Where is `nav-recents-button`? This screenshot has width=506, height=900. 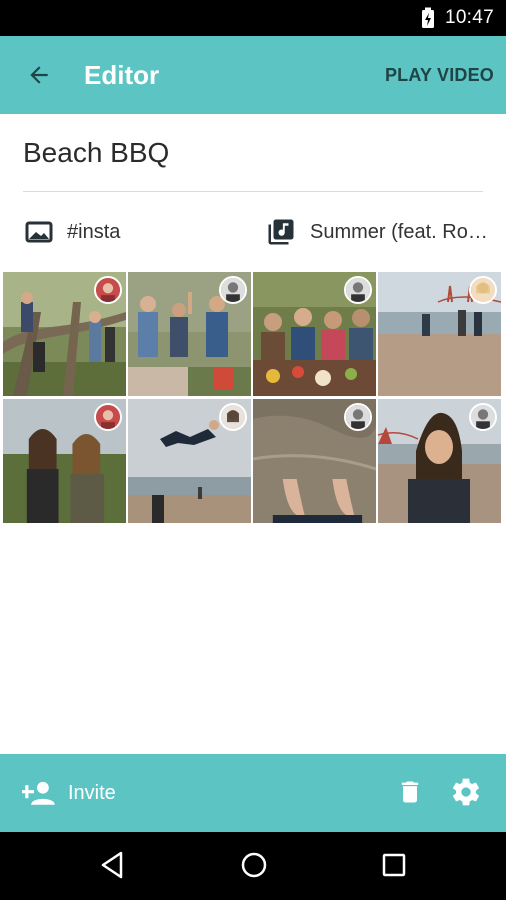 nav-recents-button is located at coordinates (394, 867).